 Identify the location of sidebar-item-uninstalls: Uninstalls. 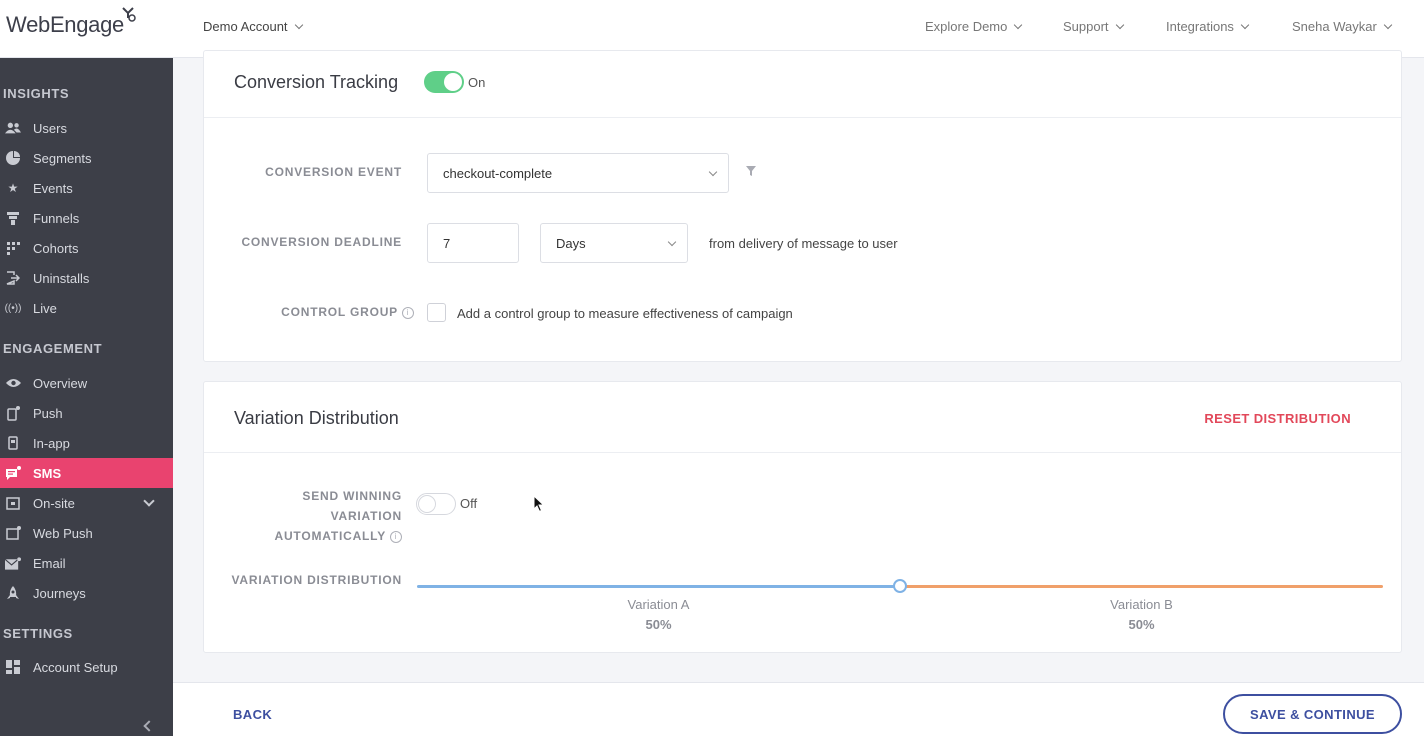
(86, 278).